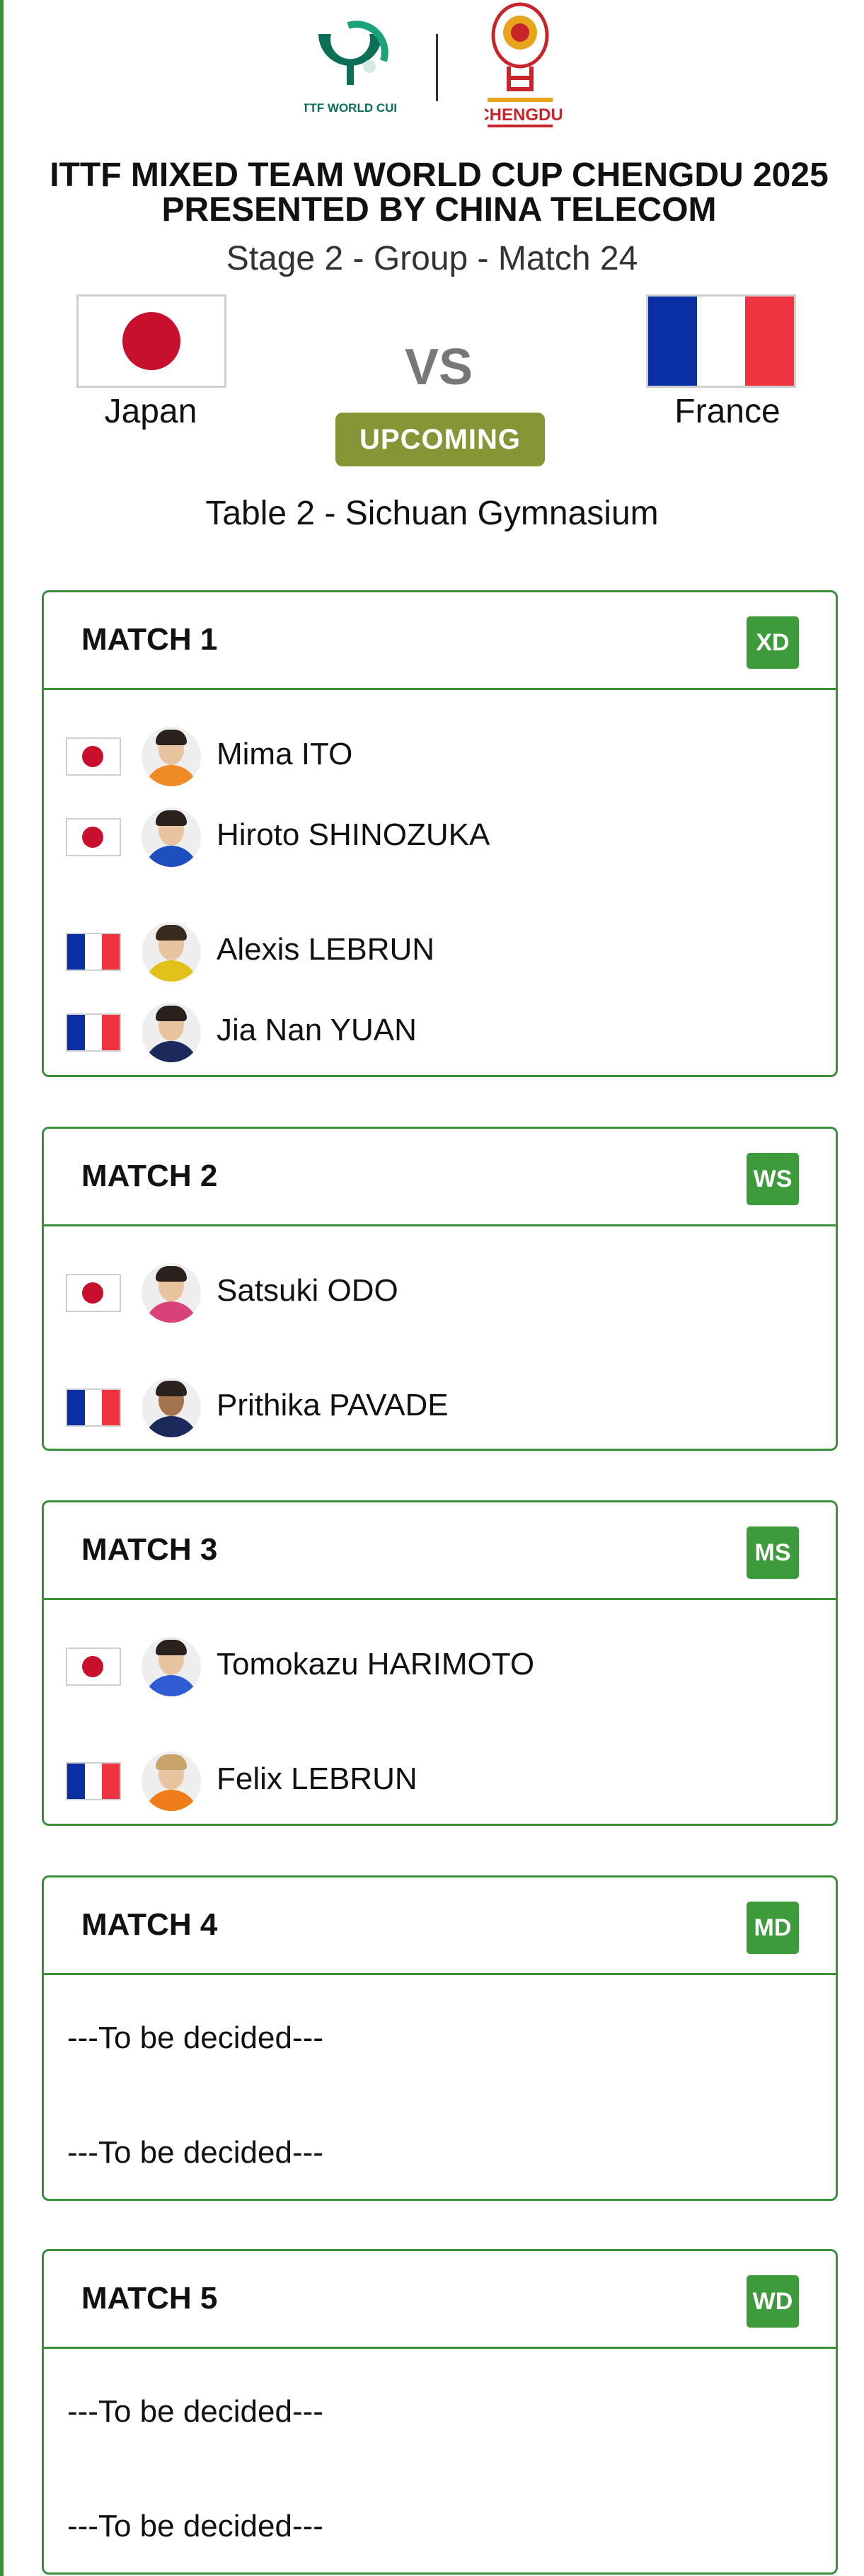 The image size is (864, 2576). I want to click on match-title: MATCH 4, so click(149, 1925).